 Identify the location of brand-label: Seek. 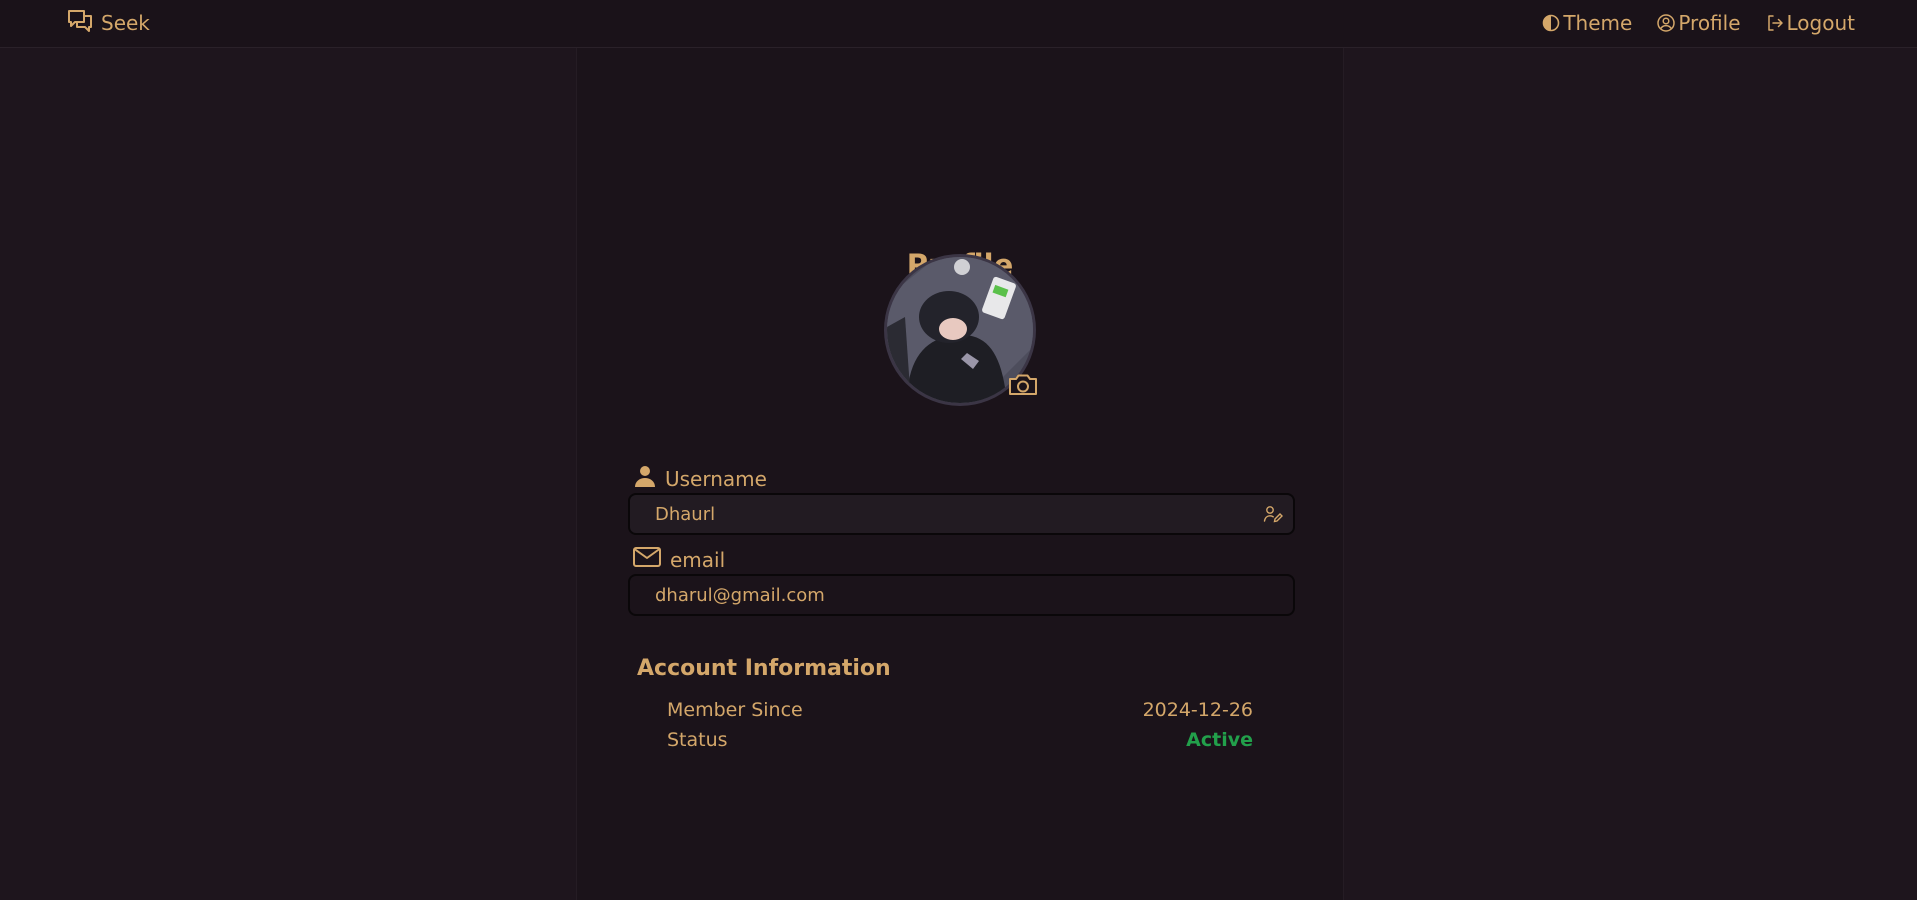
(125, 23).